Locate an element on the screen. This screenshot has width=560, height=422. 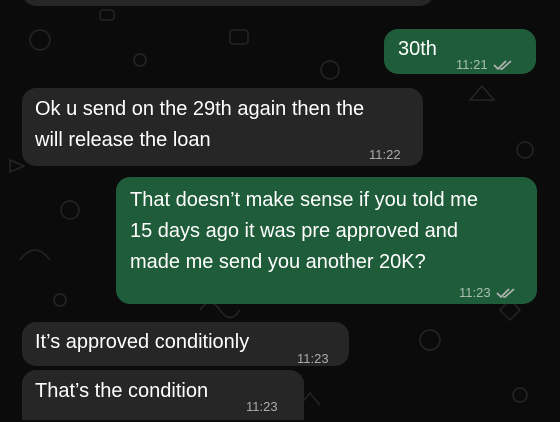
message-bubble-incoming: That’s the condition 11:23 is located at coordinates (163, 395).